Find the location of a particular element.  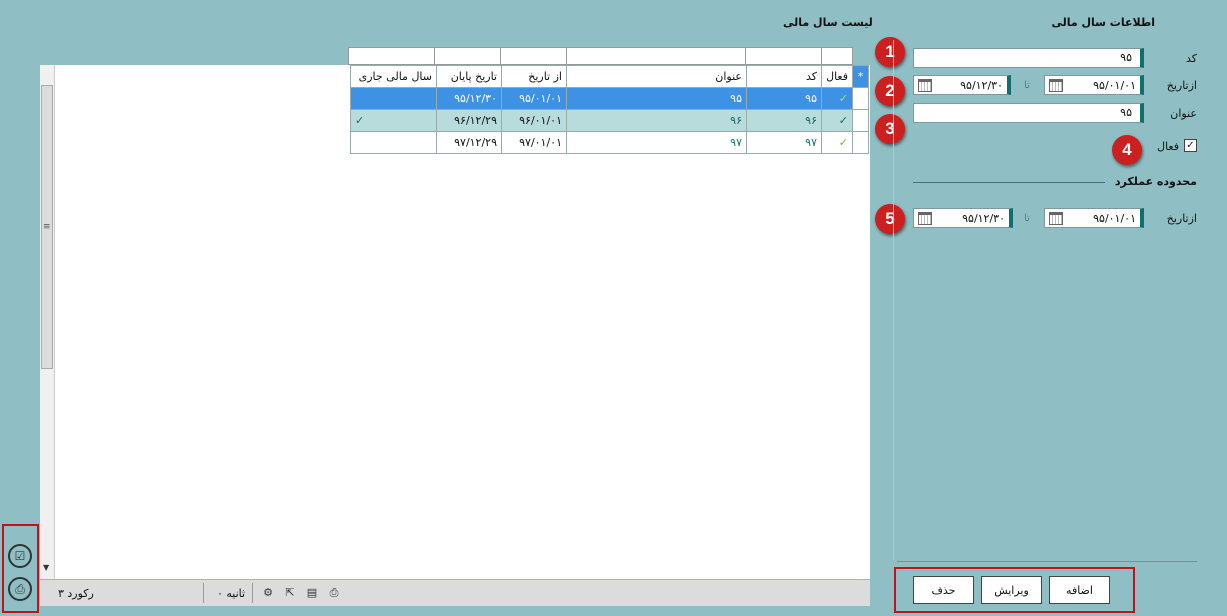

code-label: کد is located at coordinates (1191, 58).